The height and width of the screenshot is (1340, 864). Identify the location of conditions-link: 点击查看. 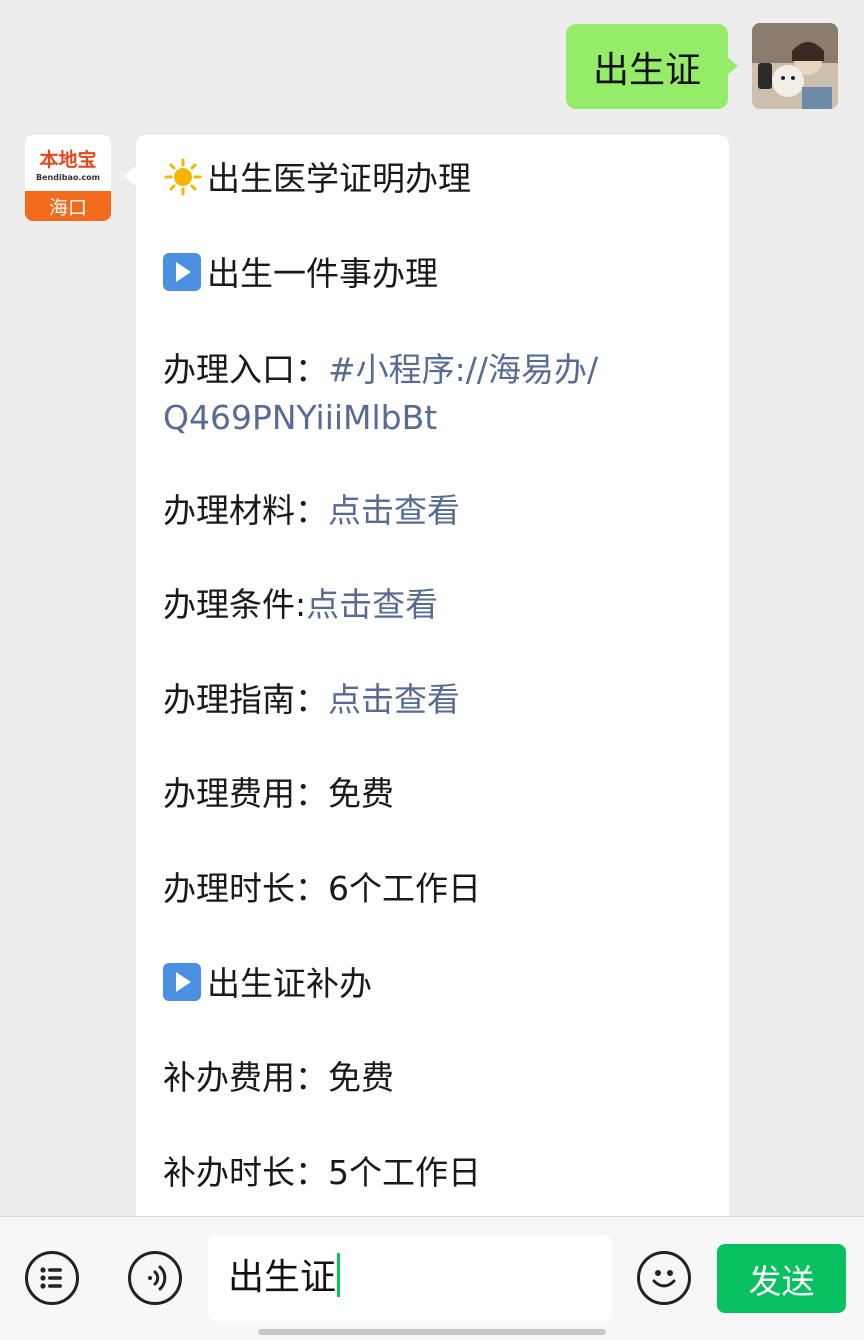
(372, 604).